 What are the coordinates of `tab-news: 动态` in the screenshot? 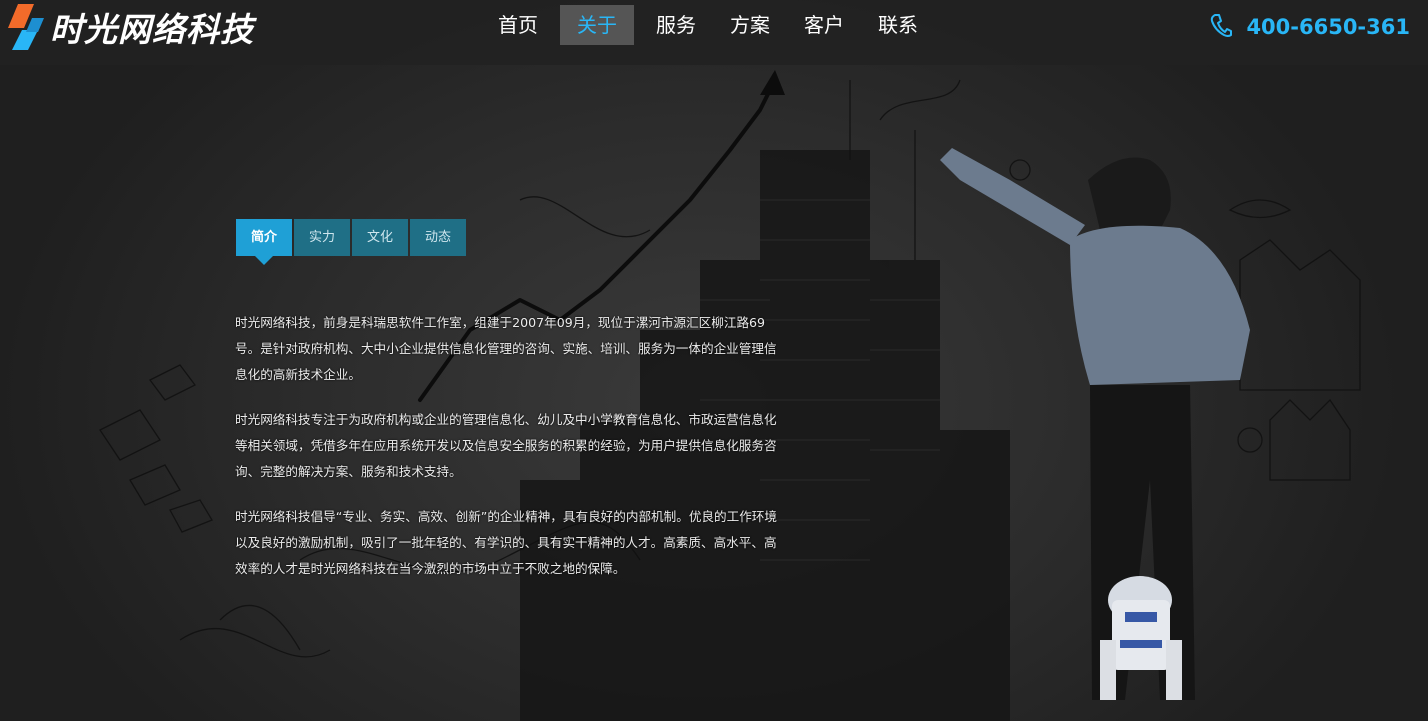 It's located at (438, 237).